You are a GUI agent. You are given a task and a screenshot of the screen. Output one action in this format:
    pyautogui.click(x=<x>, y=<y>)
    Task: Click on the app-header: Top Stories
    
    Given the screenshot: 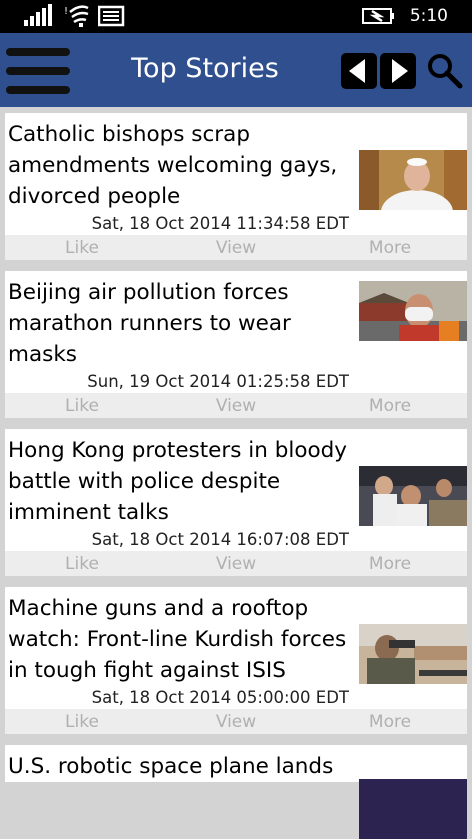 What is the action you would take?
    pyautogui.click(x=236, y=70)
    